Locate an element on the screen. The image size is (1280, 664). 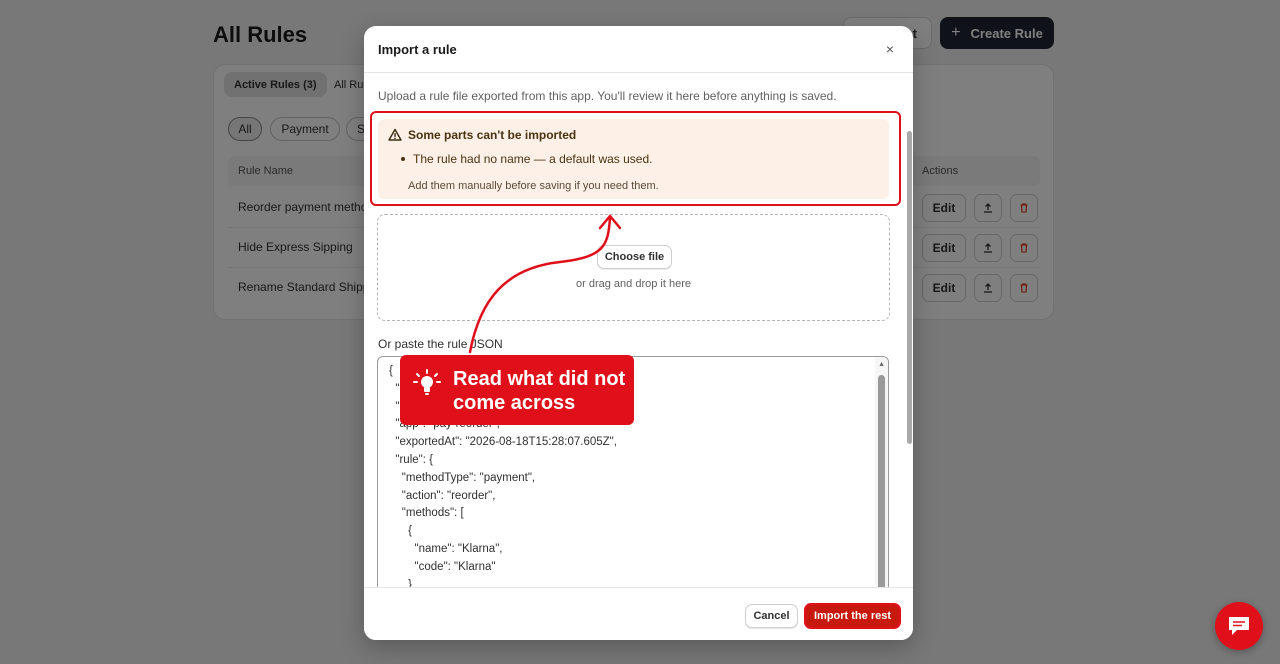
chat-bubble-icon is located at coordinates (1239, 626).